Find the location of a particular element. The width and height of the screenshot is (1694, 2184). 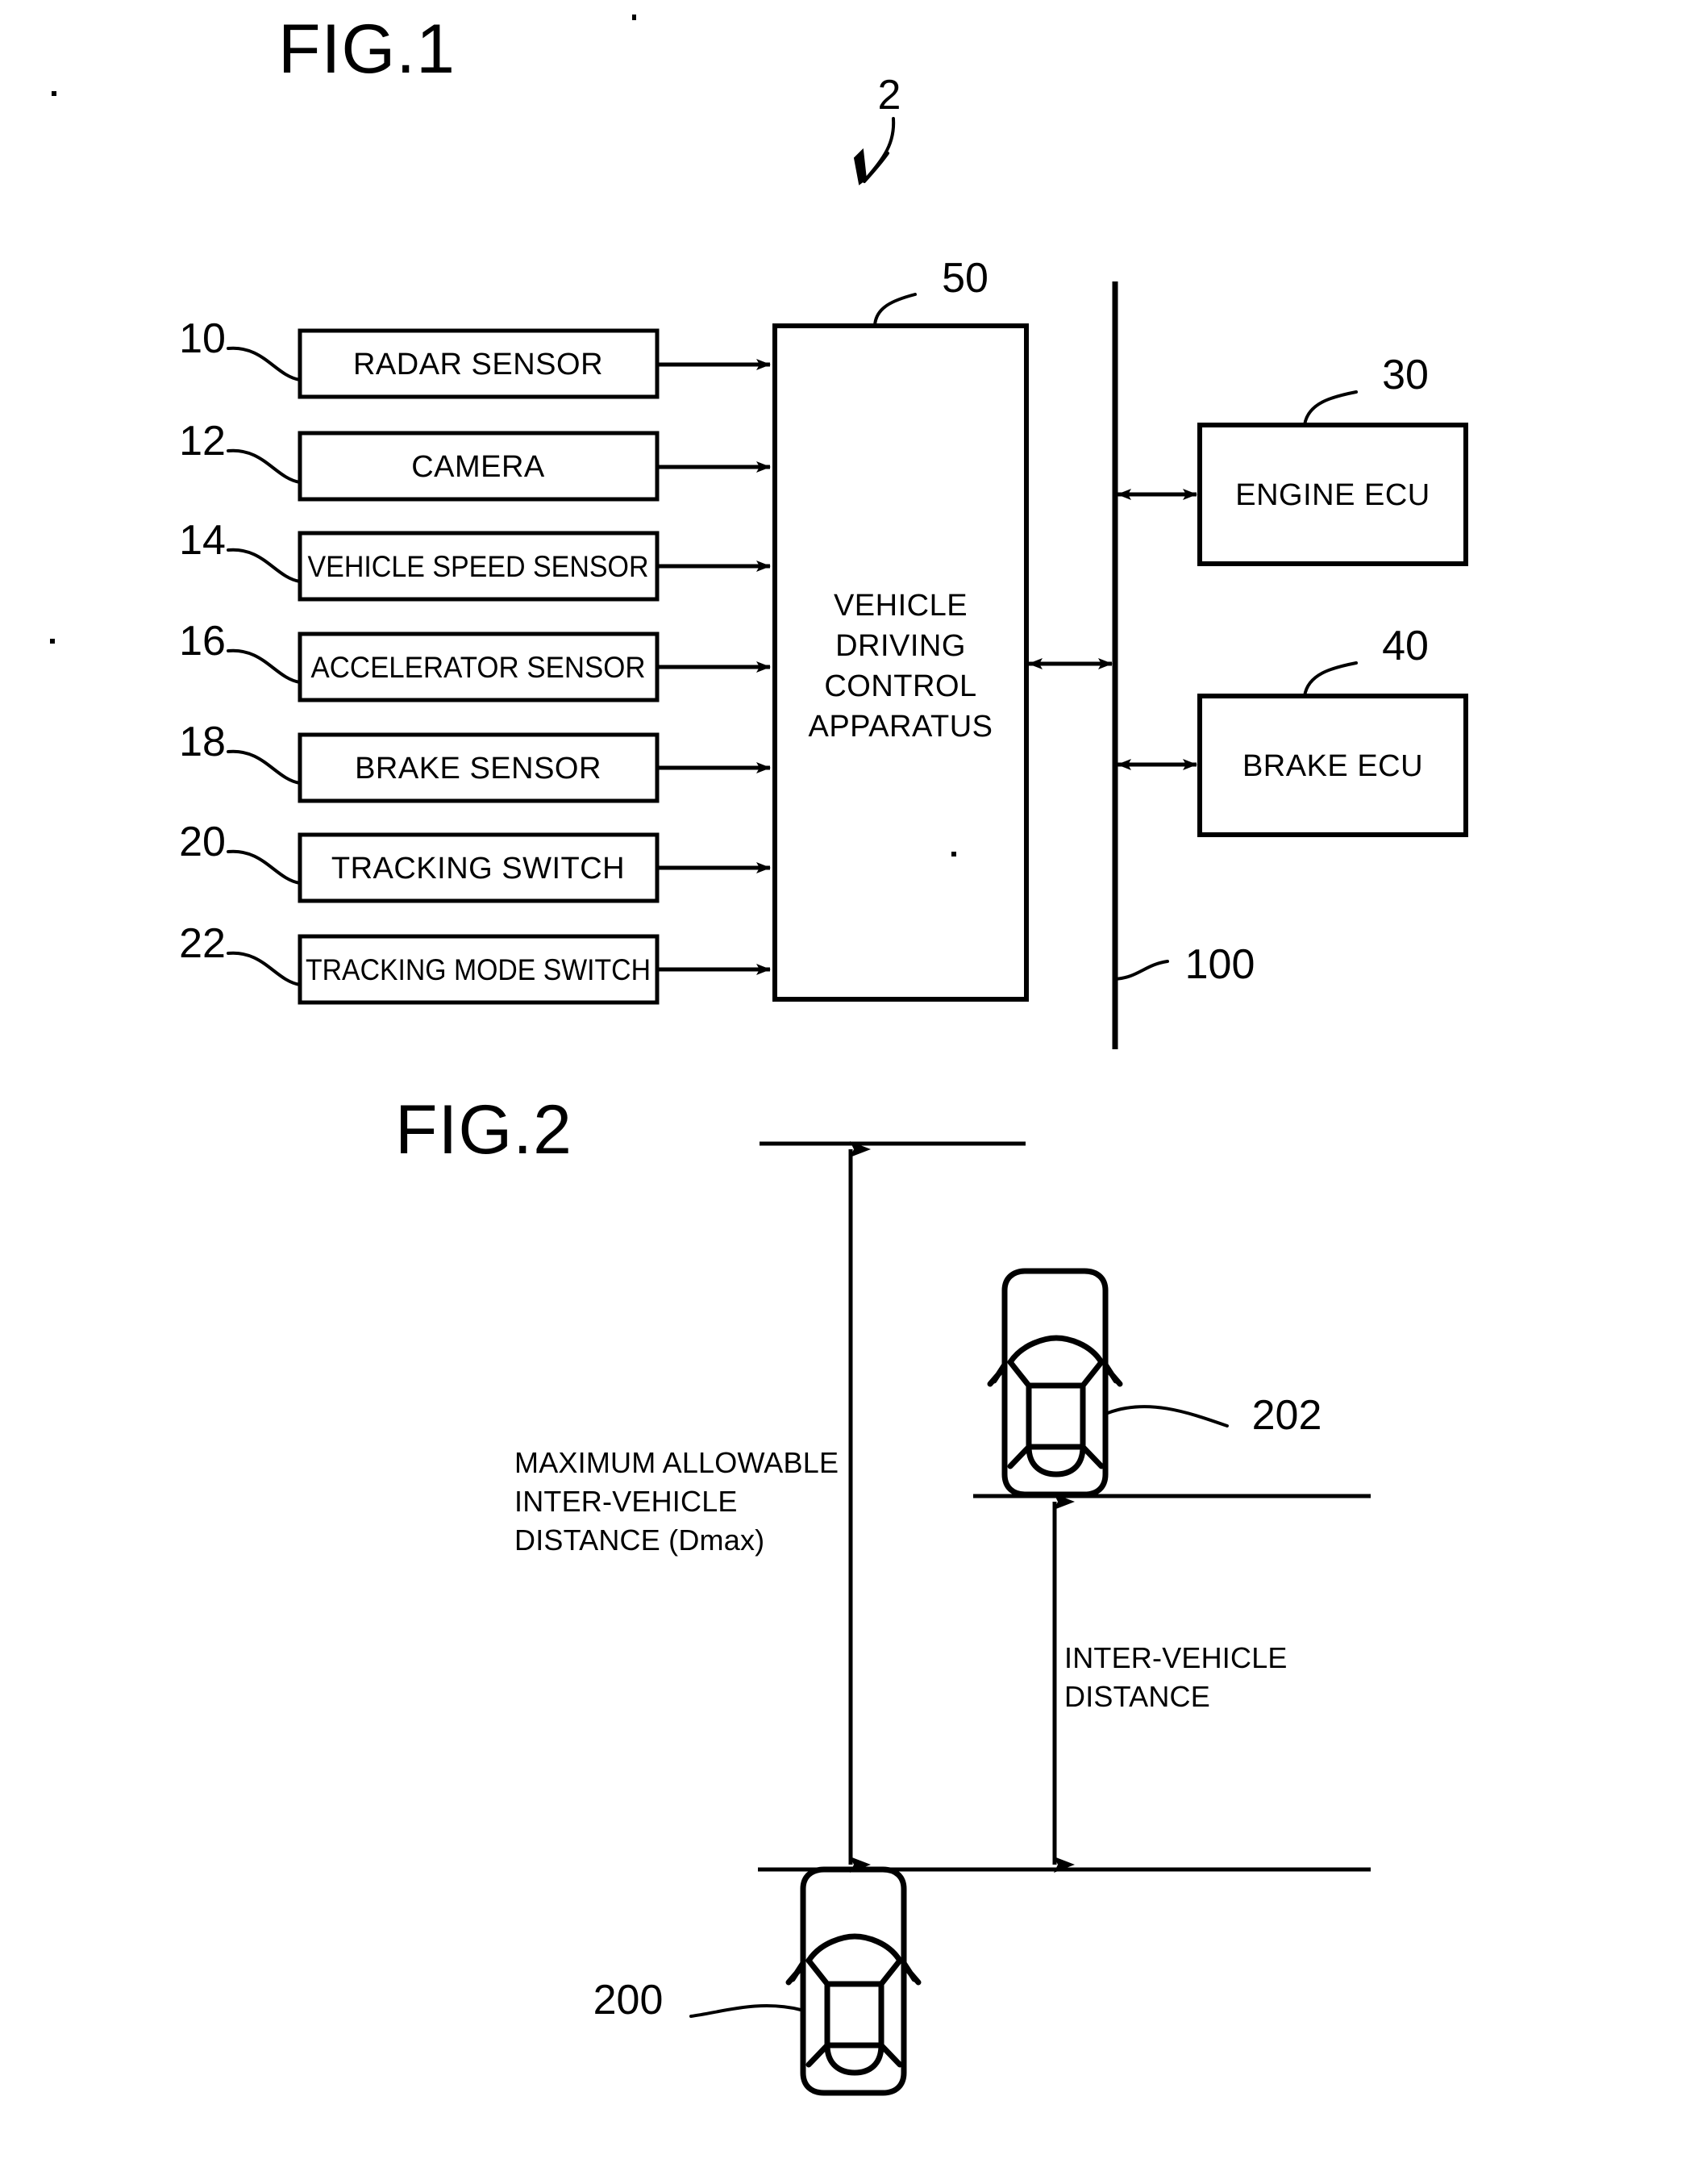

input-ref-14: 14 is located at coordinates (202, 540).